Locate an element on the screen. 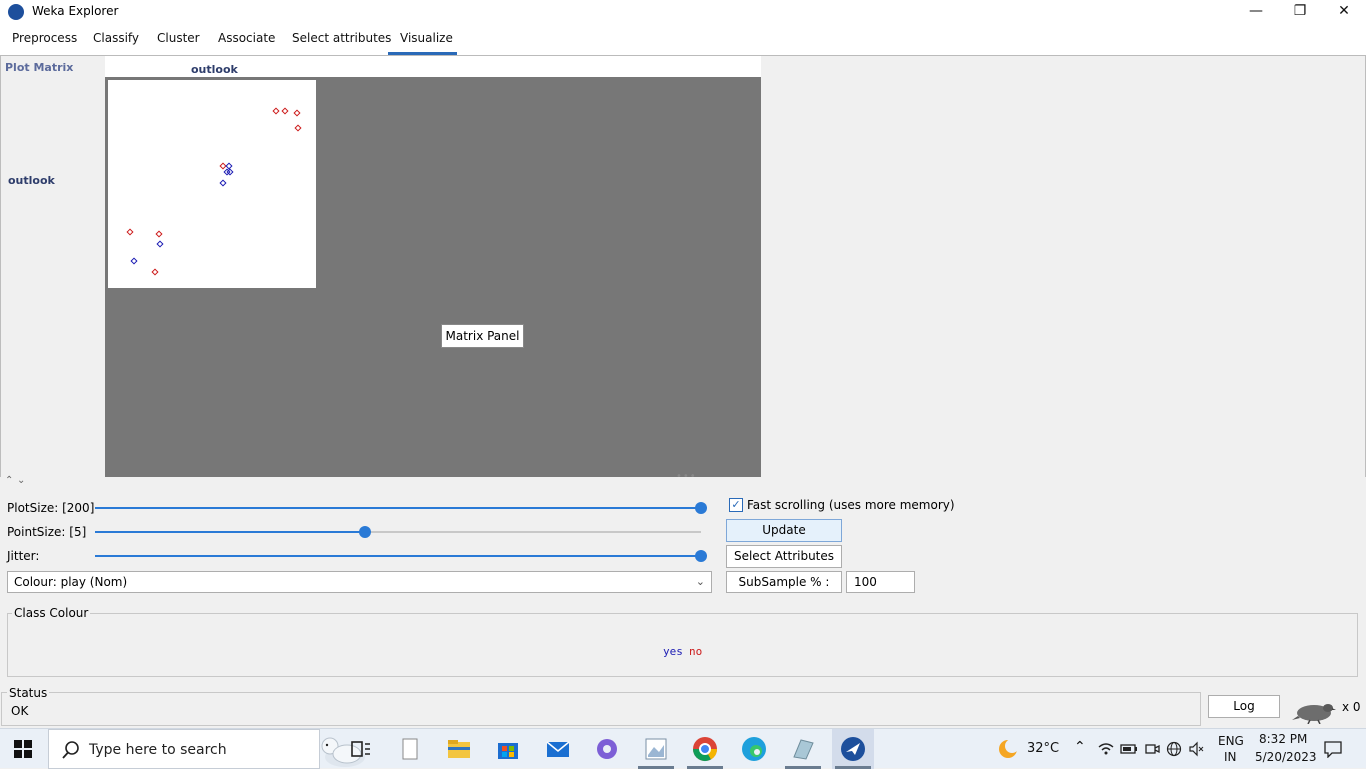 The height and width of the screenshot is (769, 1366). clock-date: 5/20/2023 is located at coordinates (1286, 757).